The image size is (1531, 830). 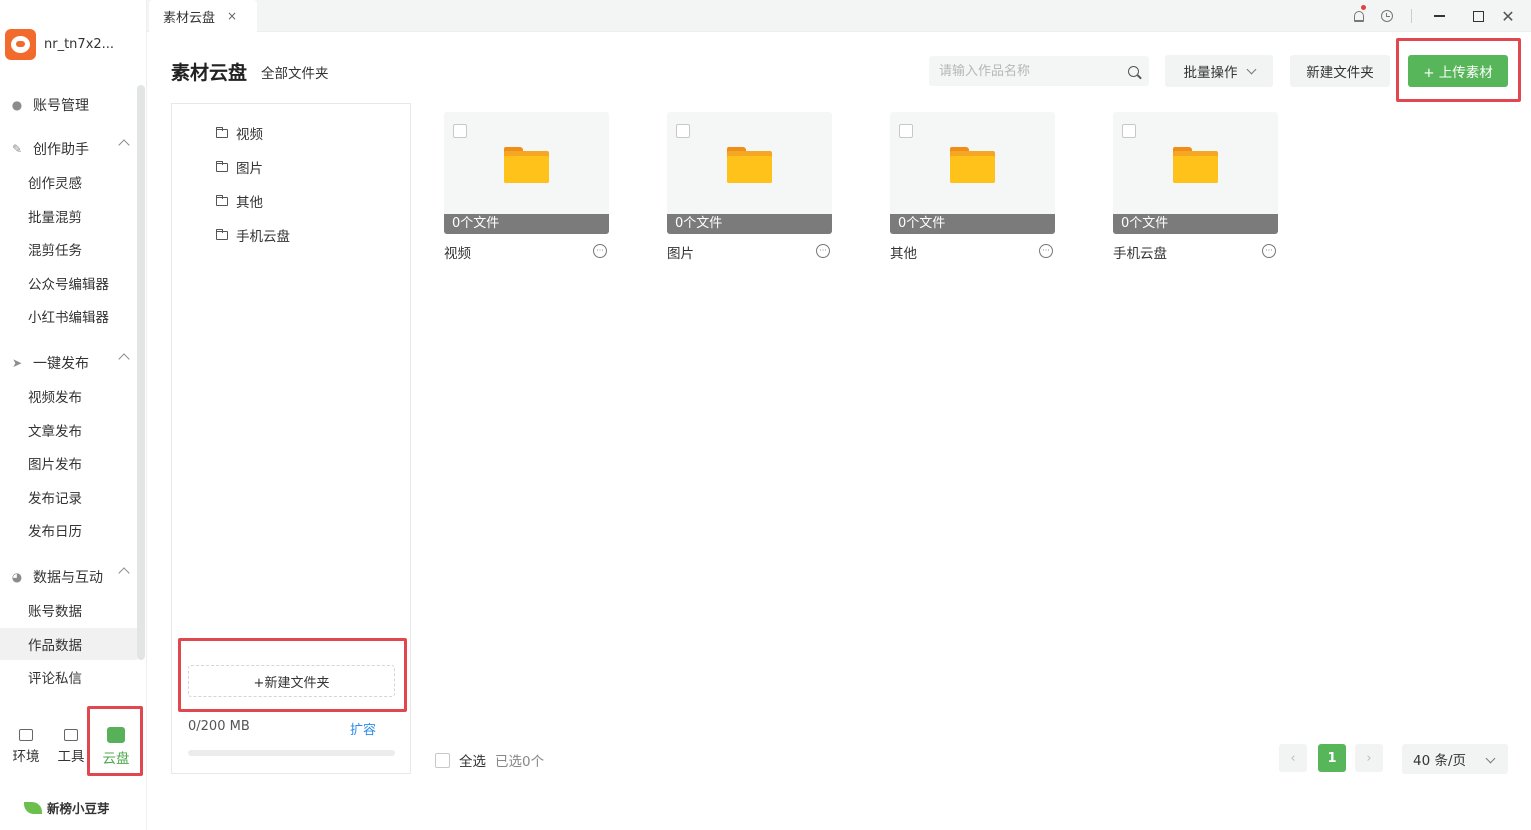 I want to click on sidebar-item-article-publish: 文章发布, so click(x=68, y=430).